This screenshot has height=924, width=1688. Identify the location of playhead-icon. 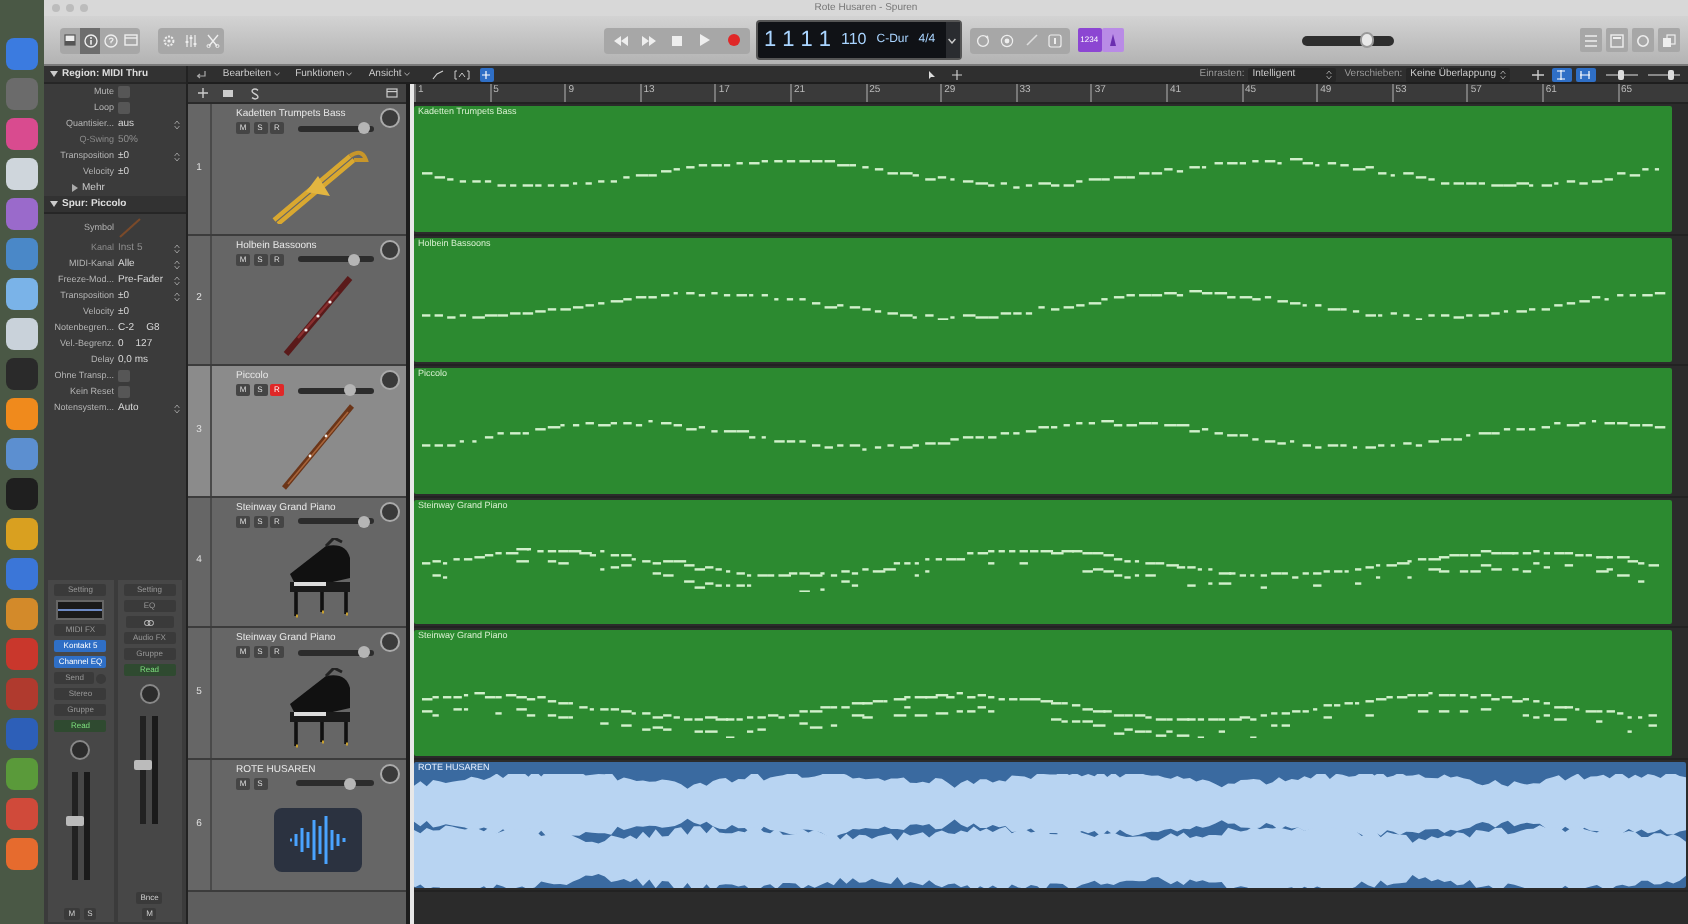
(486, 74).